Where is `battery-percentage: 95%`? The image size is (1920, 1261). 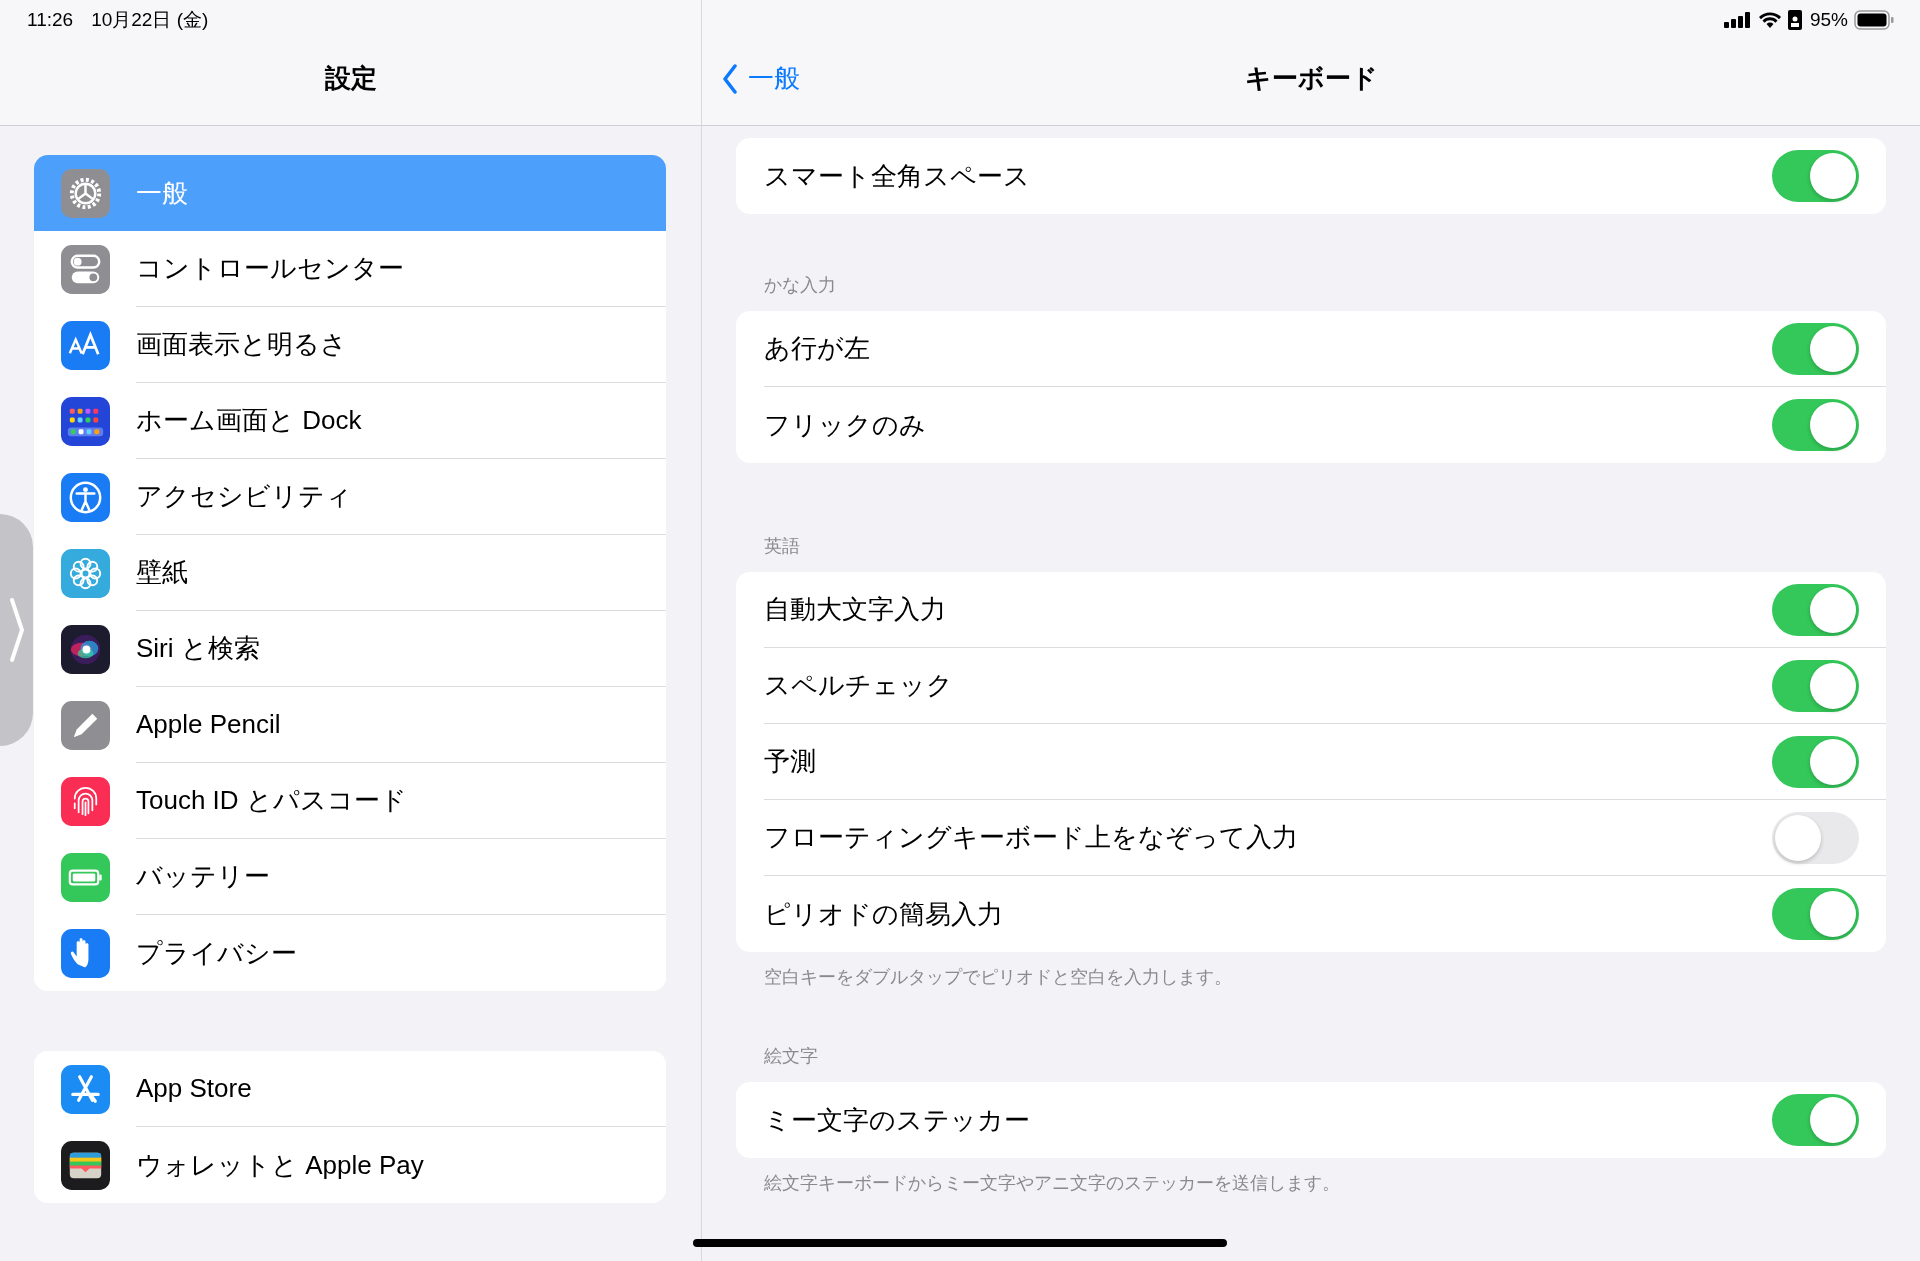
battery-percentage: 95% is located at coordinates (1828, 19).